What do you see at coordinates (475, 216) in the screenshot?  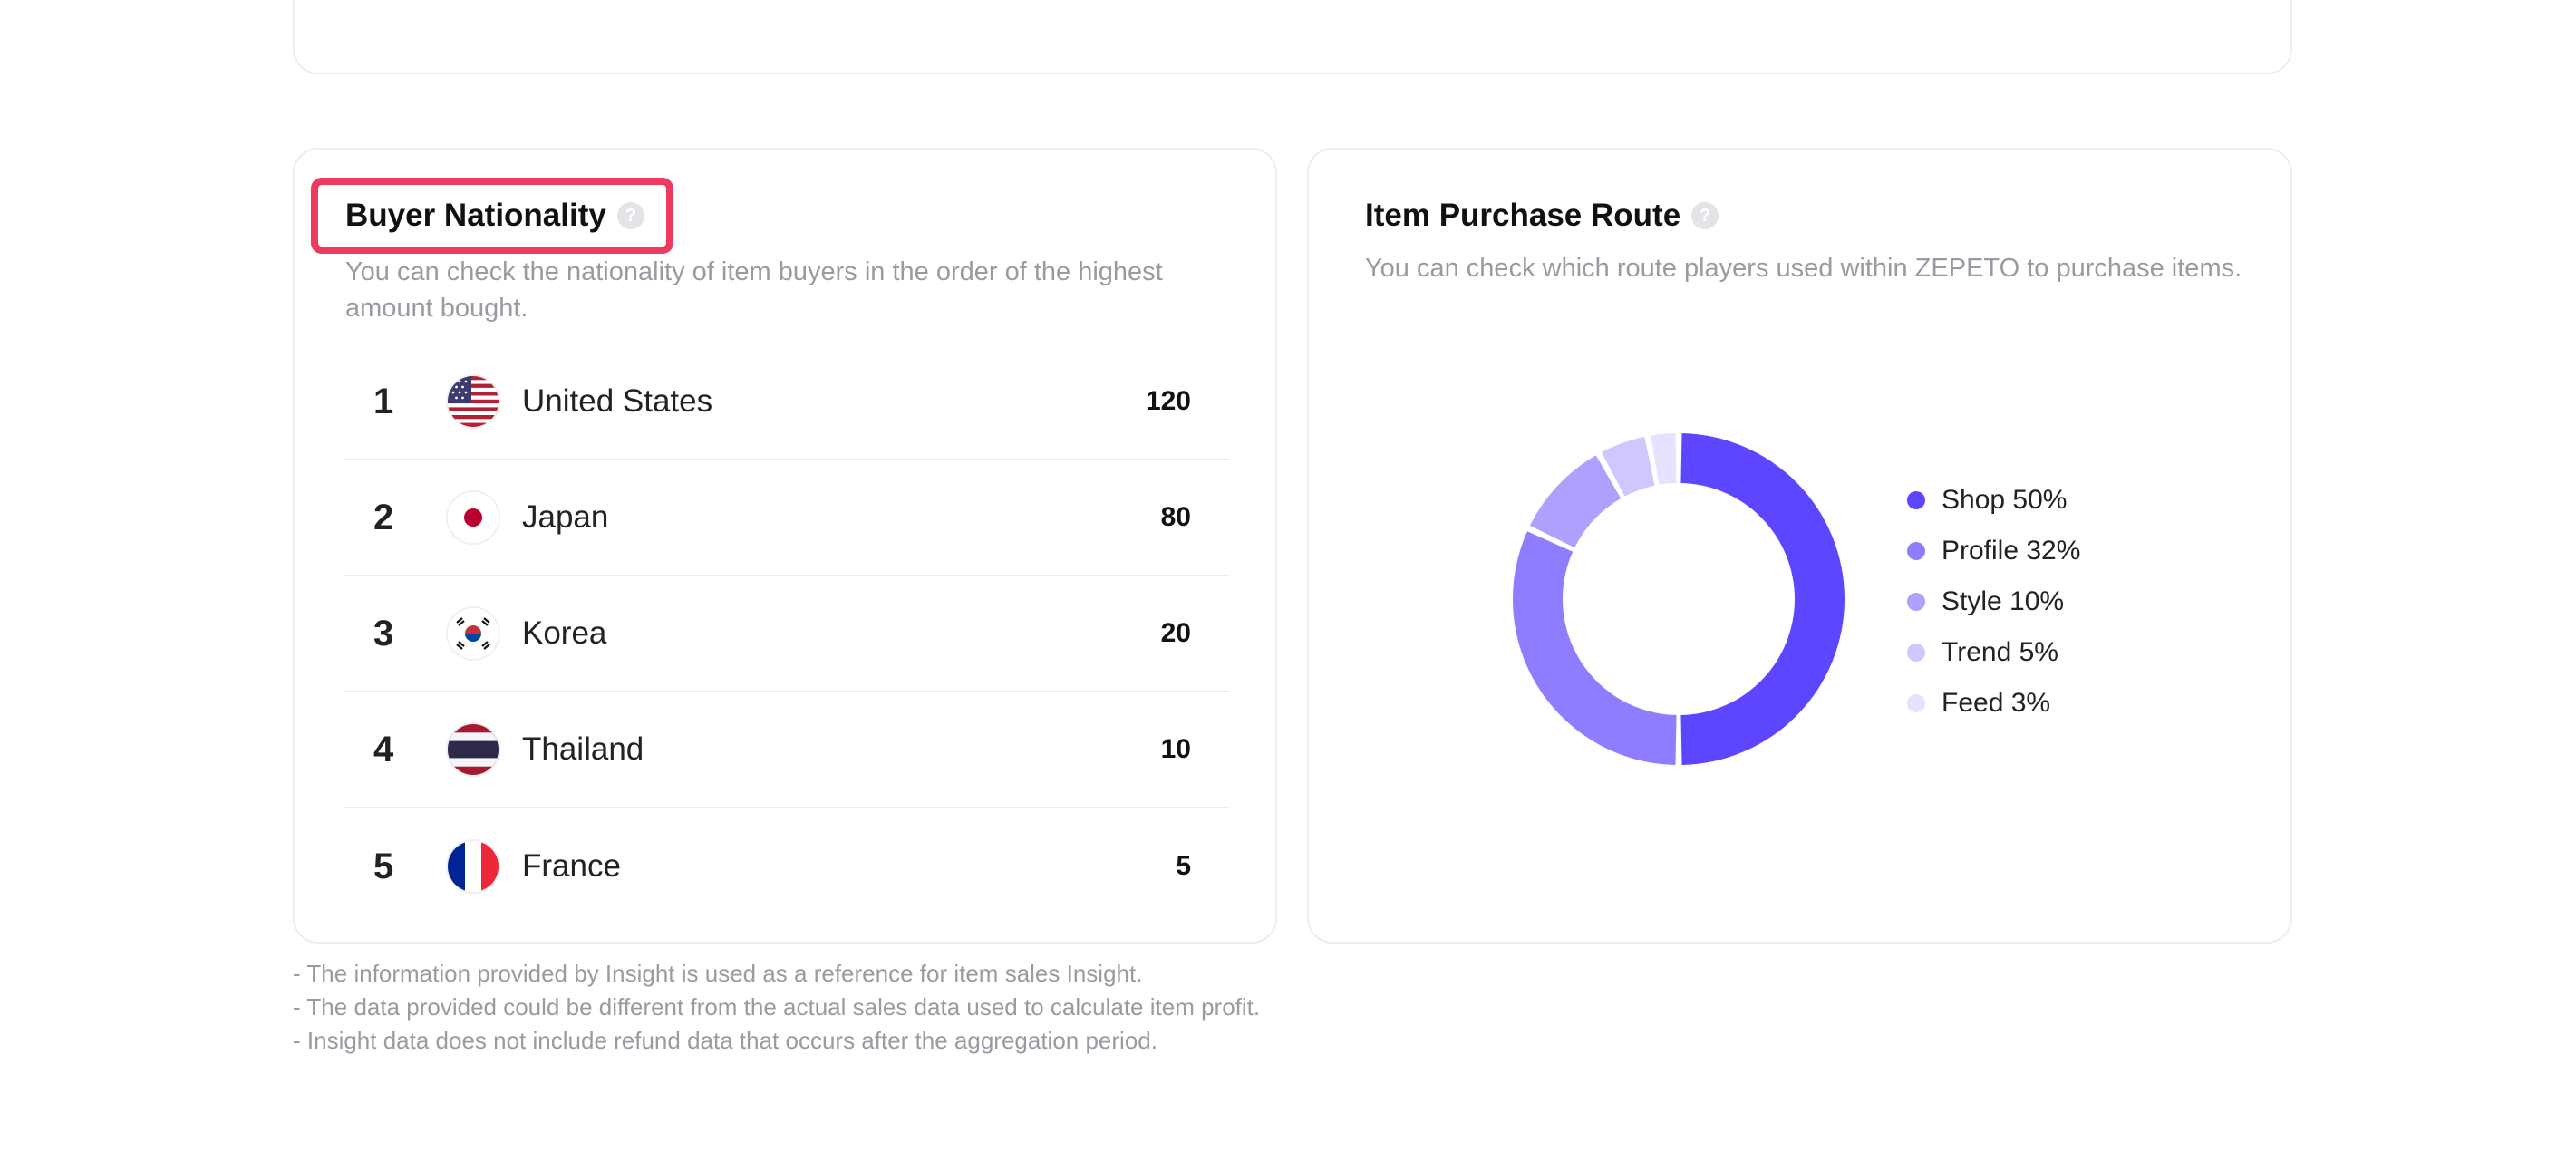 I see `buyer-nationality-title-text: Buyer Nationality` at bounding box center [475, 216].